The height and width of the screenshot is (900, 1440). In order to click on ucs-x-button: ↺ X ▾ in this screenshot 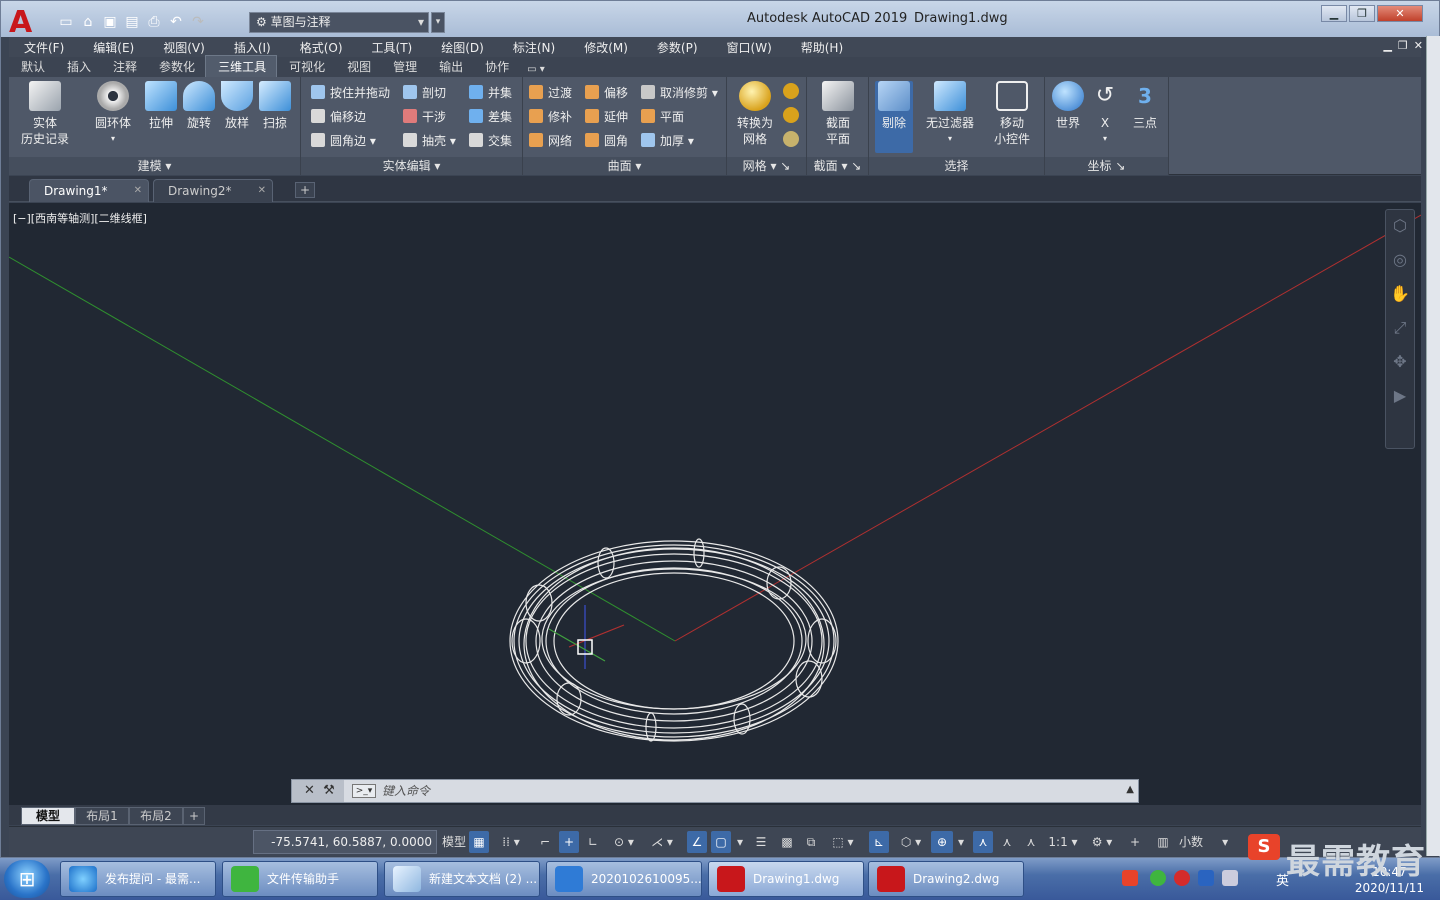, I will do `click(1105, 114)`.